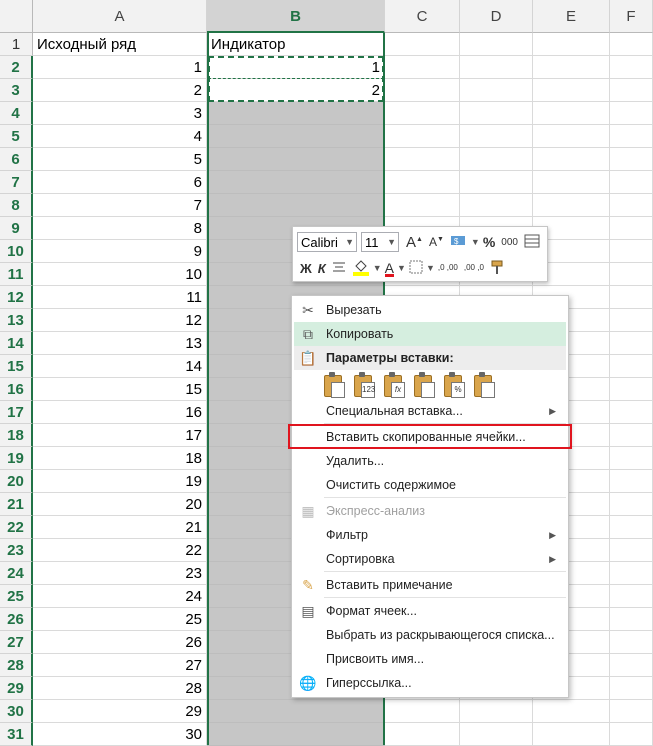  Describe the element at coordinates (631, 688) in the screenshot. I see `cell-f29` at that location.